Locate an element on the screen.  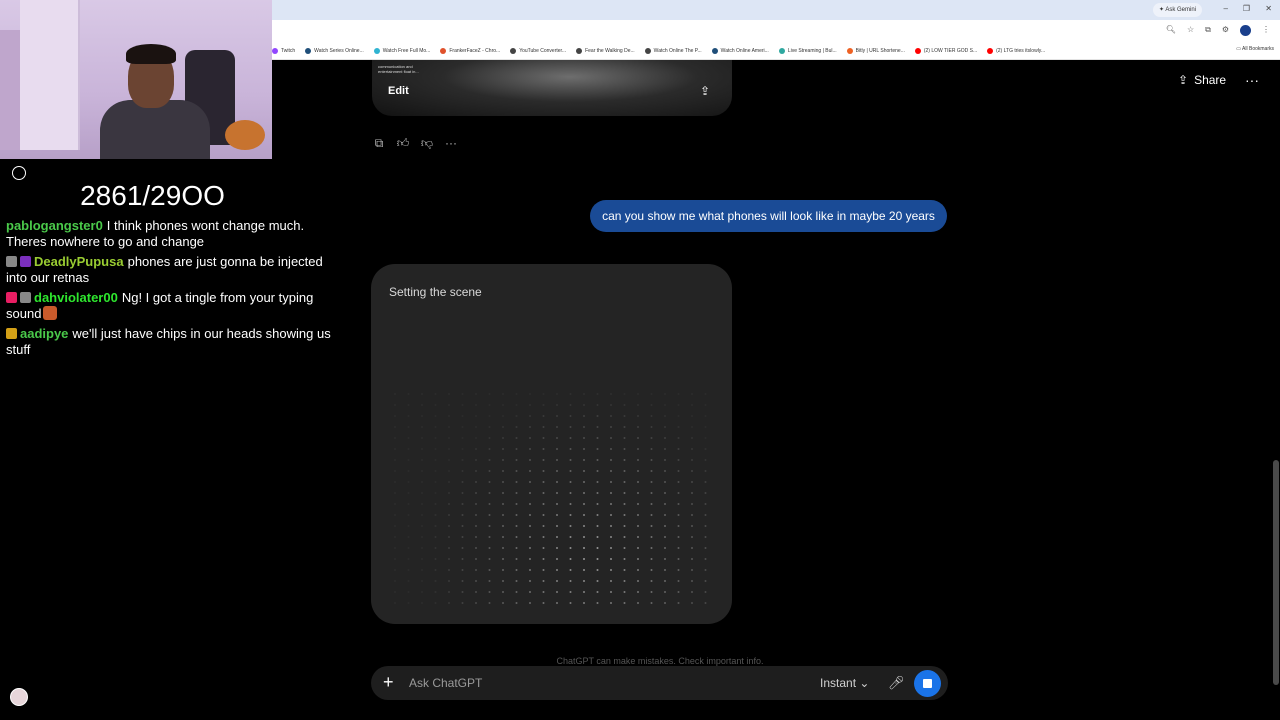
chat-badge-icon is located at coordinates (25, 297).